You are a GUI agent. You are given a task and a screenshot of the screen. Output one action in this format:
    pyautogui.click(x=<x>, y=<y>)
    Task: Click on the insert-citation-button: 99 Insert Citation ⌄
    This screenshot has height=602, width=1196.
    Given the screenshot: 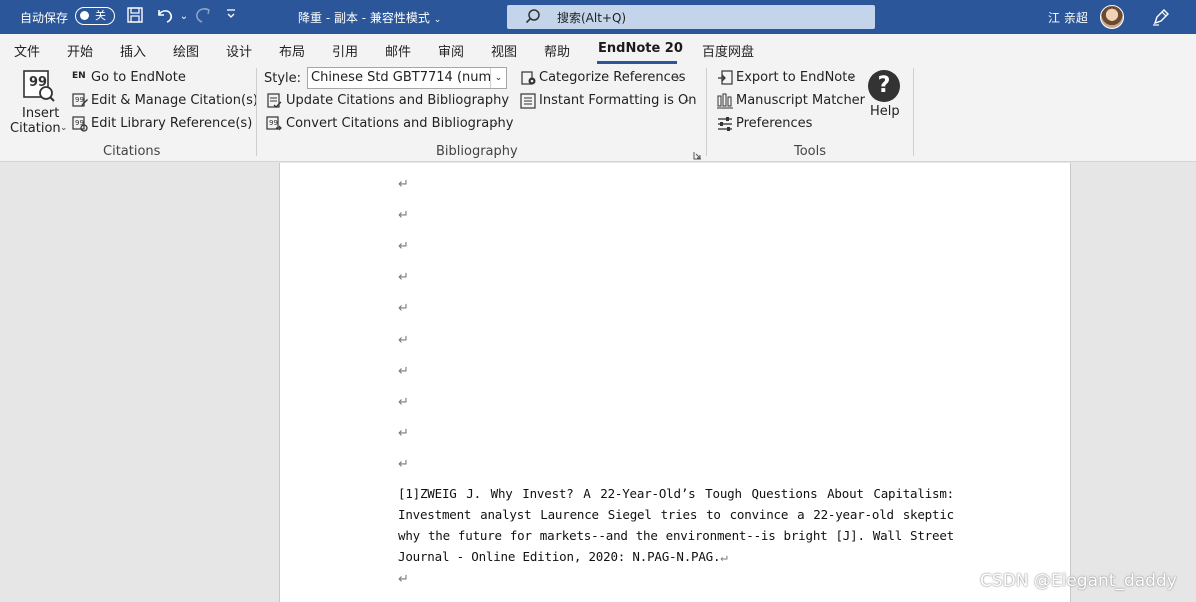 What is the action you would take?
    pyautogui.click(x=38, y=102)
    